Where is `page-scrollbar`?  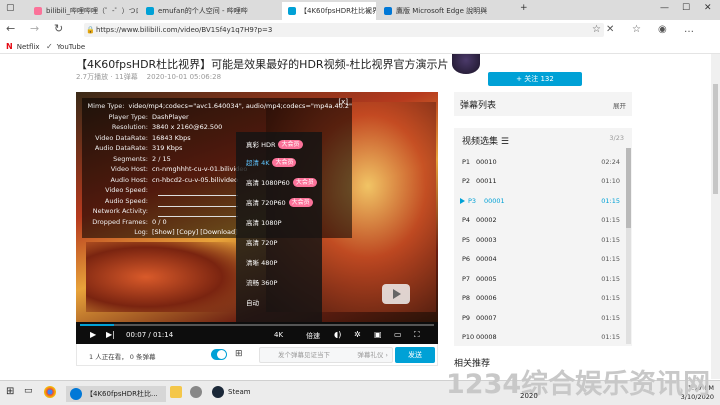
page-scrollbar is located at coordinates (715, 216).